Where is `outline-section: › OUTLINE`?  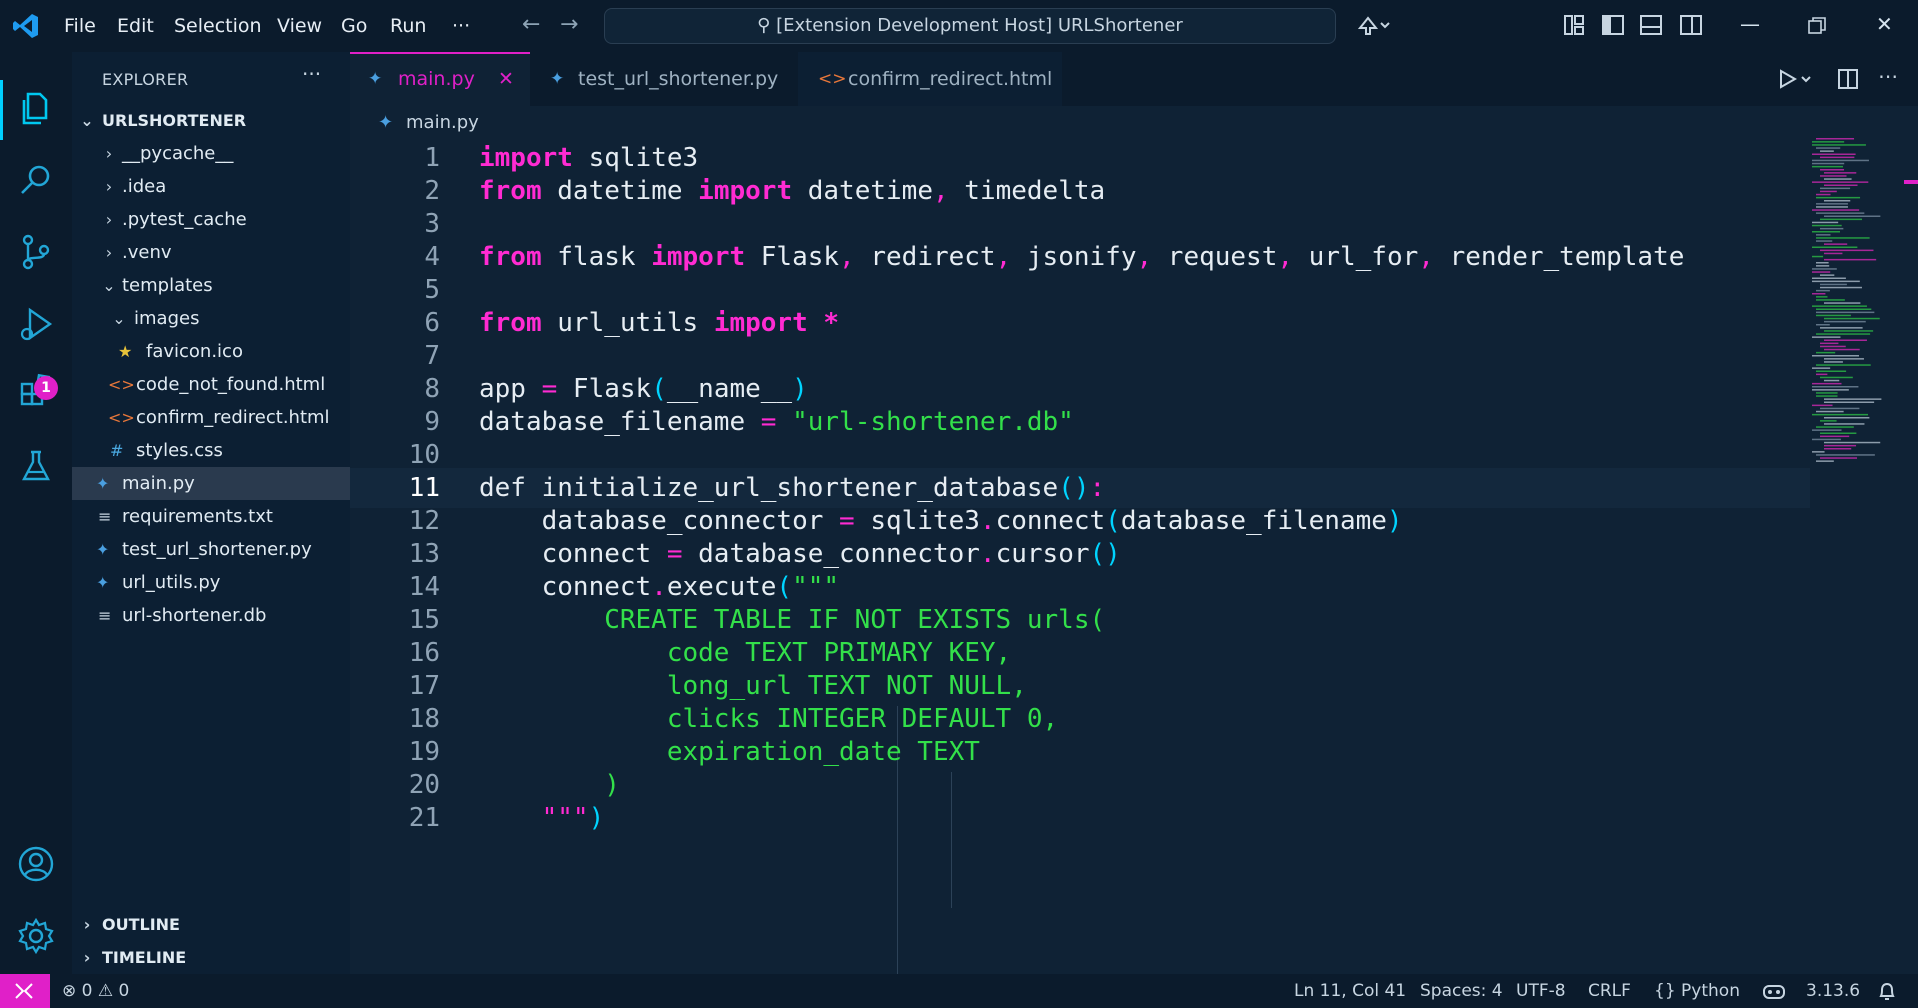 outline-section: › OUTLINE is located at coordinates (211, 924).